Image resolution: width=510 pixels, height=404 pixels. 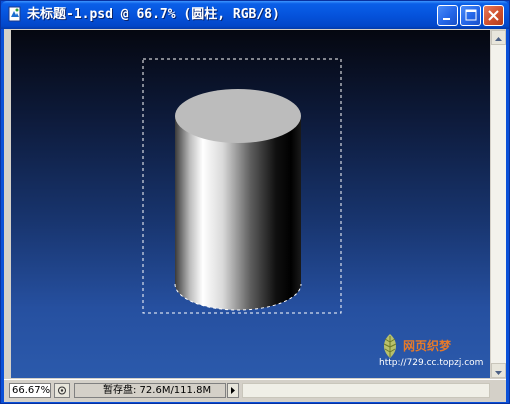 I want to click on watermark: 网页织梦 http://729.cc.topzj.com, so click(x=434, y=355).